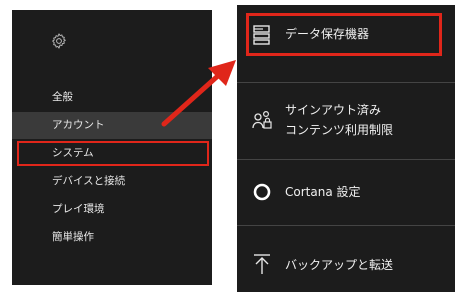 This screenshot has height=300, width=468. I want to click on upload-arrow-icon, so click(262, 264).